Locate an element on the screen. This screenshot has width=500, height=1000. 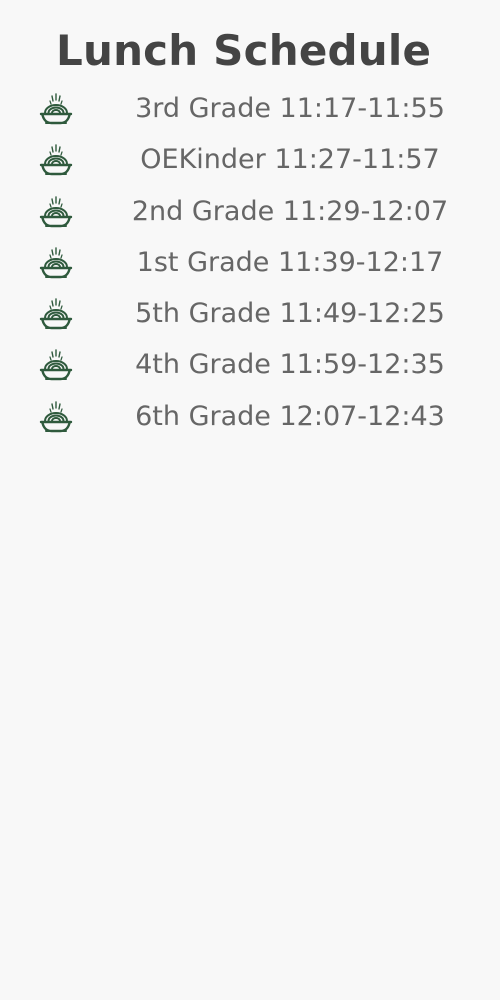
schedule-label: 3rd Grade 11:17-11:55 is located at coordinates (290, 108).